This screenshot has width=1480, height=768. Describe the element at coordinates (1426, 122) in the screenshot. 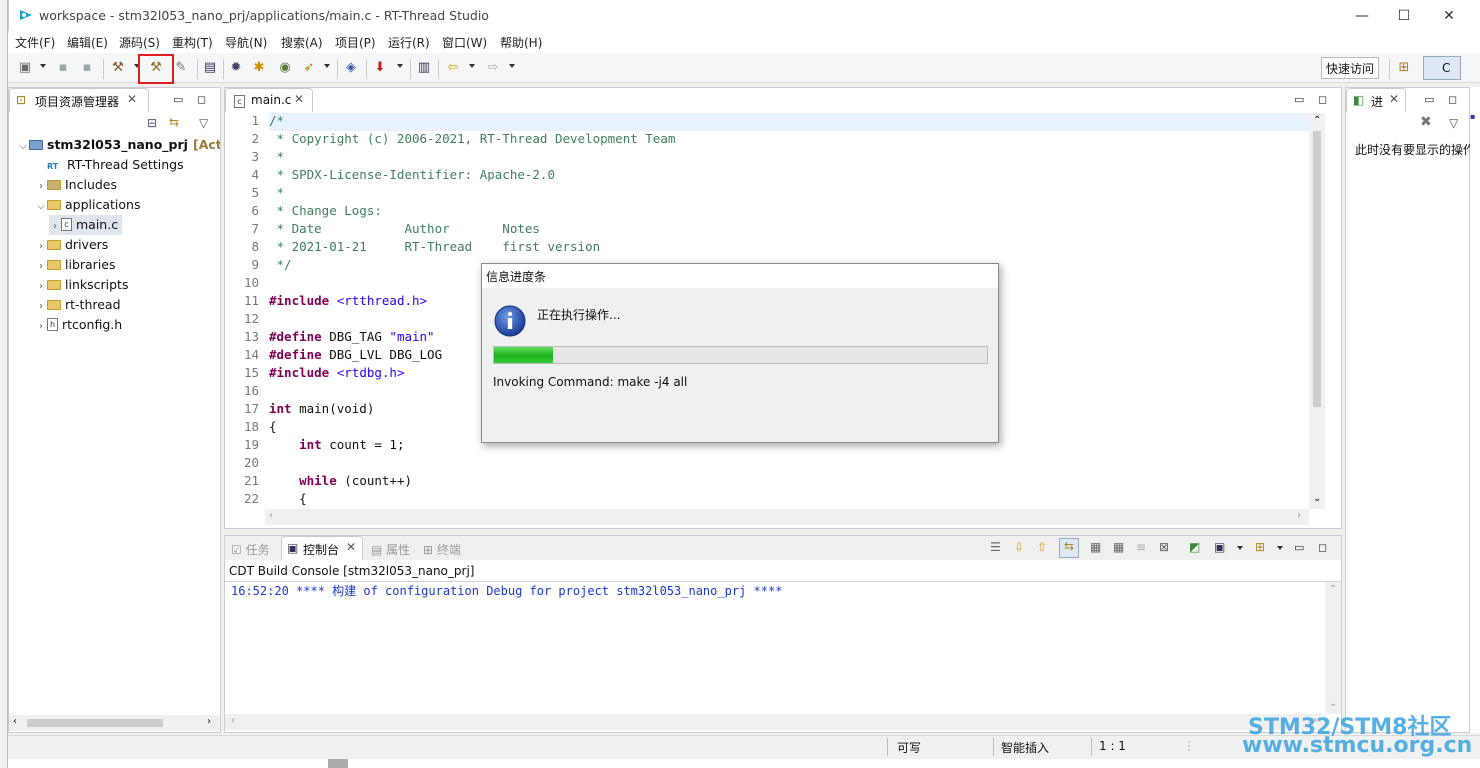

I see `remove-all-icon: ✖` at that location.